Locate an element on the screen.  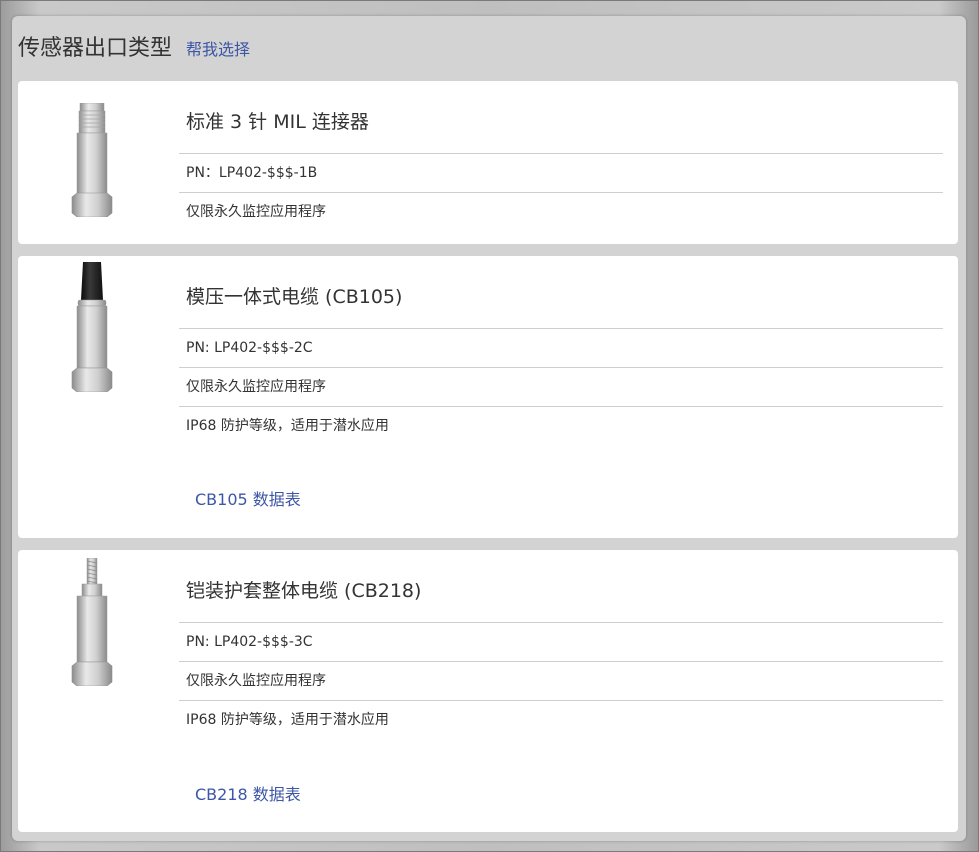
panel-header: 传感器出口类型 帮我选择 is located at coordinates (134, 46).